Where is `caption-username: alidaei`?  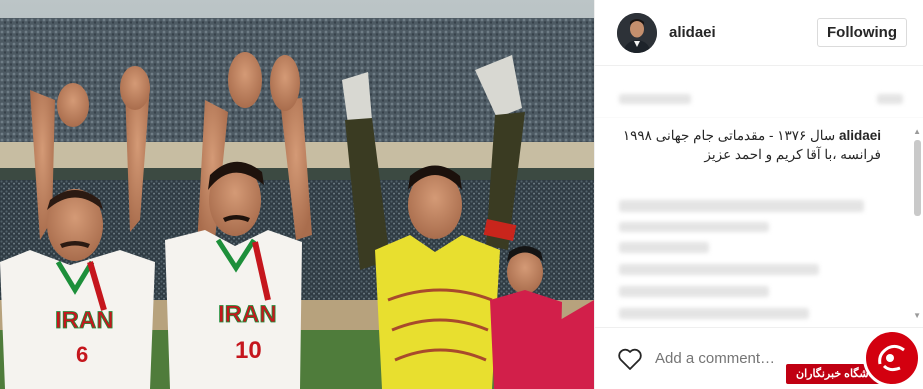 caption-username: alidaei is located at coordinates (860, 135).